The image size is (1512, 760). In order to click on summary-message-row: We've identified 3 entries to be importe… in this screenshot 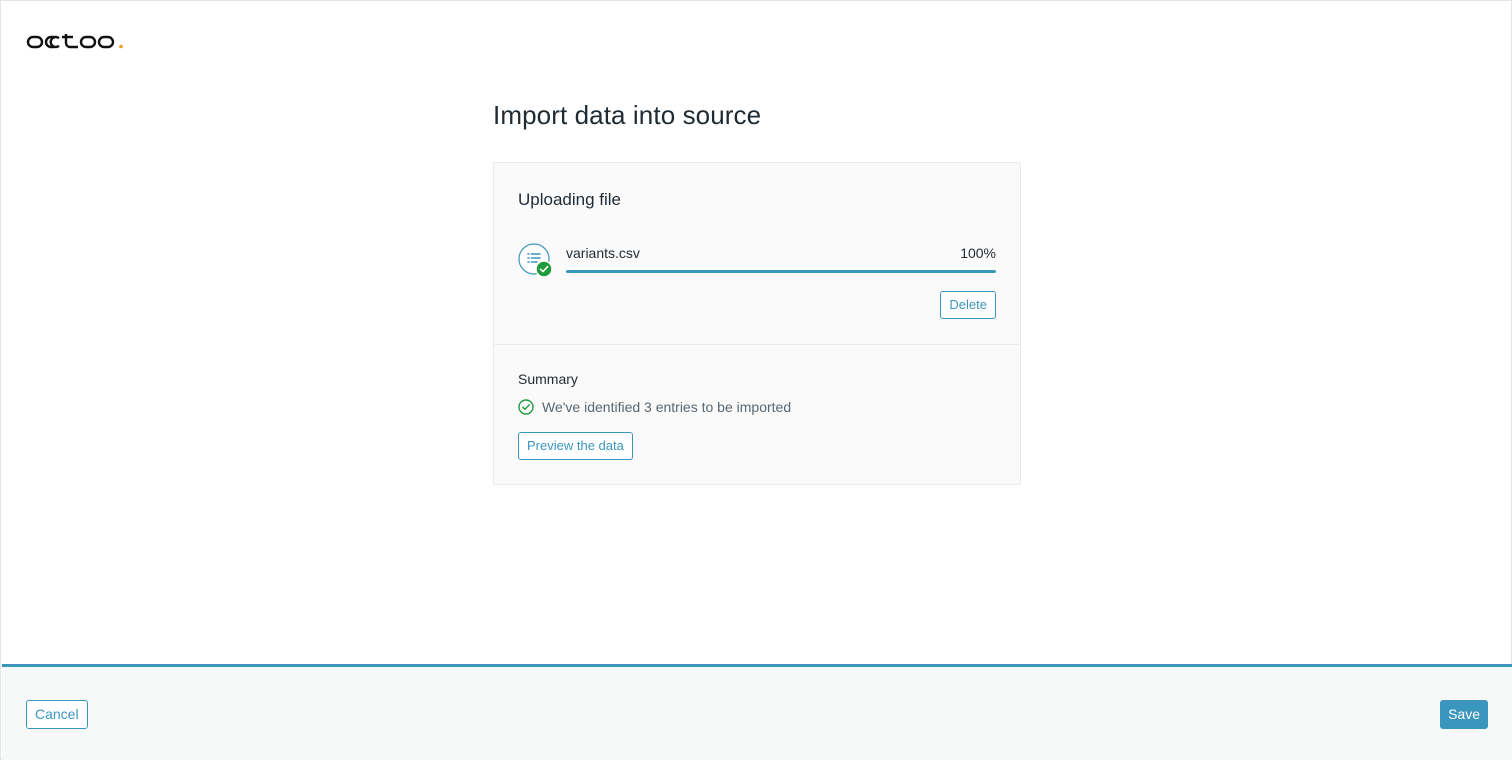, I will do `click(757, 407)`.